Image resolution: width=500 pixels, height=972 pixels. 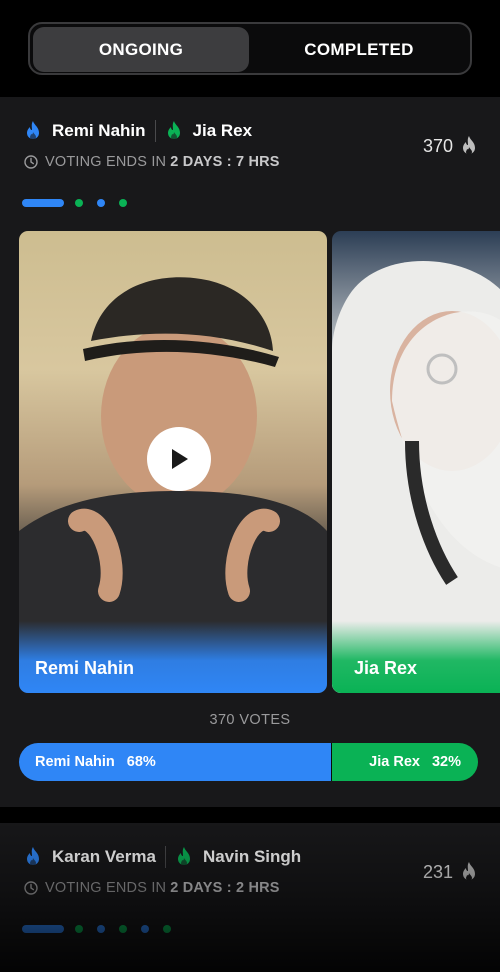 I want to click on contestant-b-name: Jia Rex, so click(x=223, y=131).